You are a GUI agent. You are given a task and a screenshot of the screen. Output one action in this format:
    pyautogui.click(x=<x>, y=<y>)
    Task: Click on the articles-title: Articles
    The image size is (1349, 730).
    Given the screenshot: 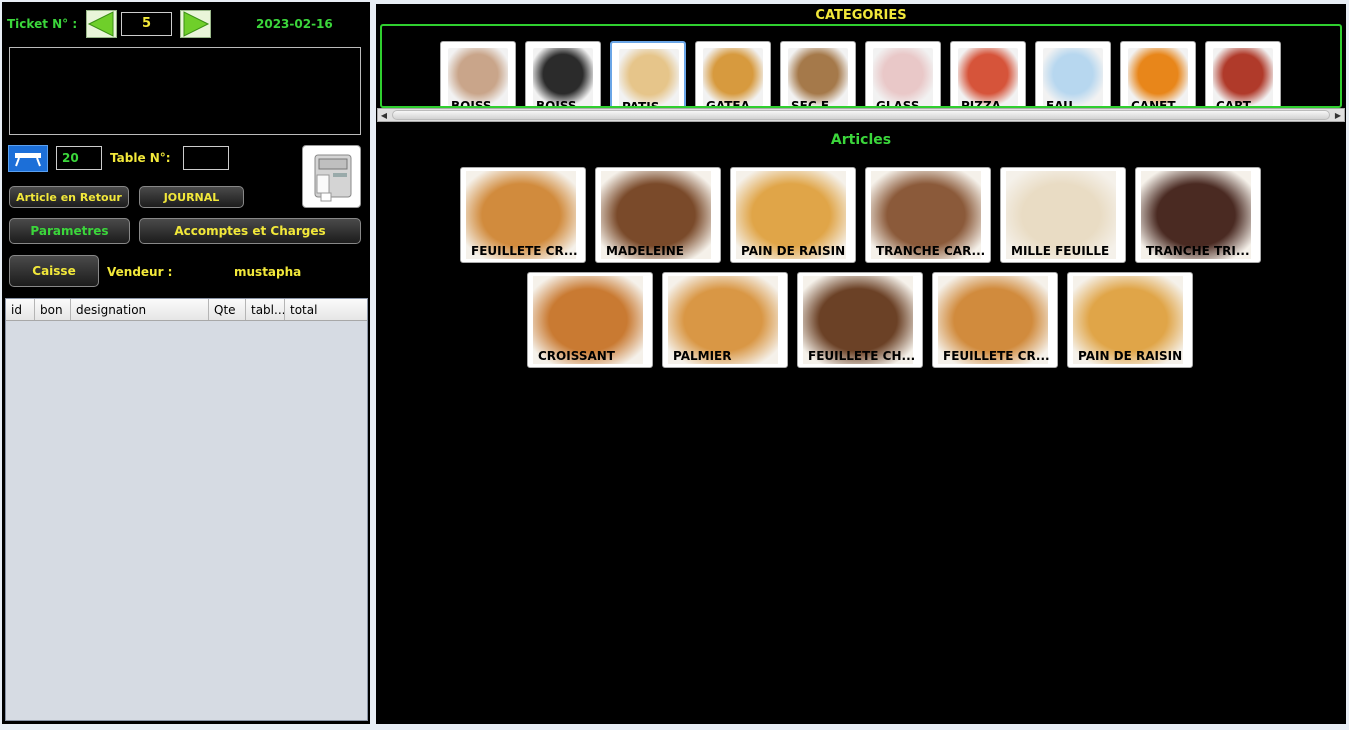 What is the action you would take?
    pyautogui.click(x=861, y=140)
    